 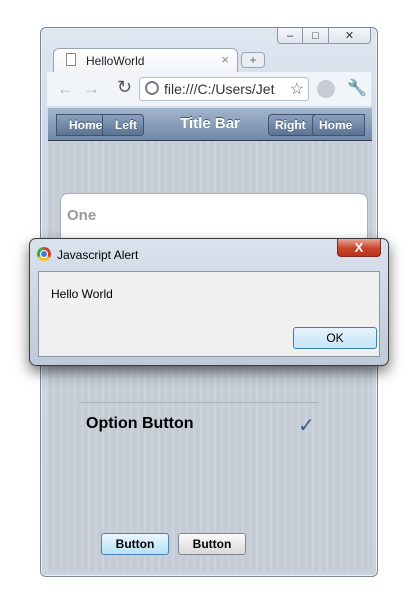 I want to click on browser-toolbar: ← → ↻ file:///C:/Users/Jet ☆ 🔧, so click(x=209, y=89).